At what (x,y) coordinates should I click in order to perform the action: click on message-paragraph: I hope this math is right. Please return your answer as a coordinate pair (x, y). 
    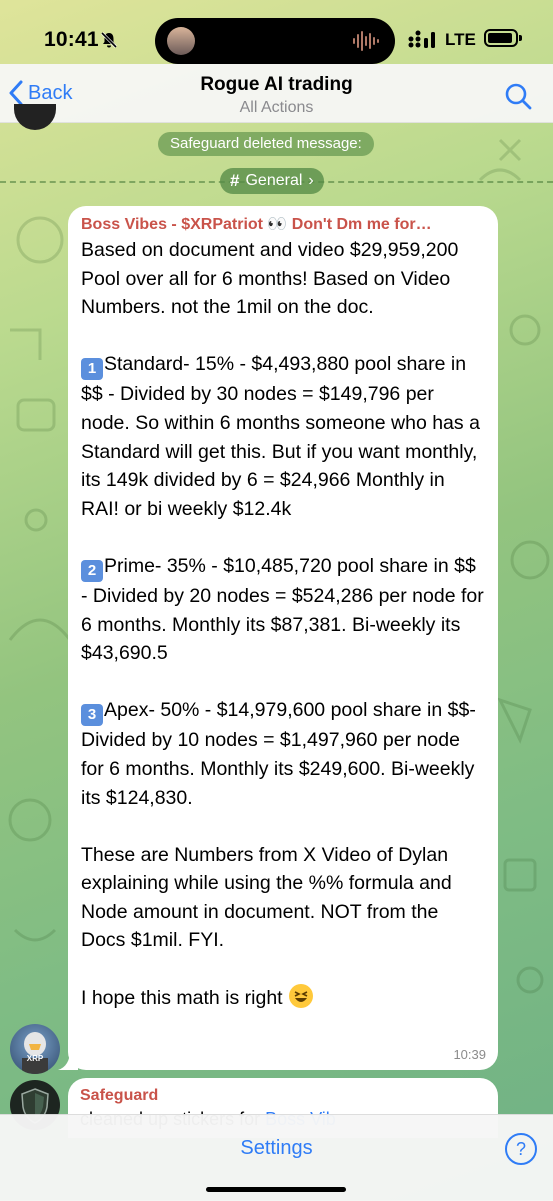
    Looking at the image, I should click on (283, 998).